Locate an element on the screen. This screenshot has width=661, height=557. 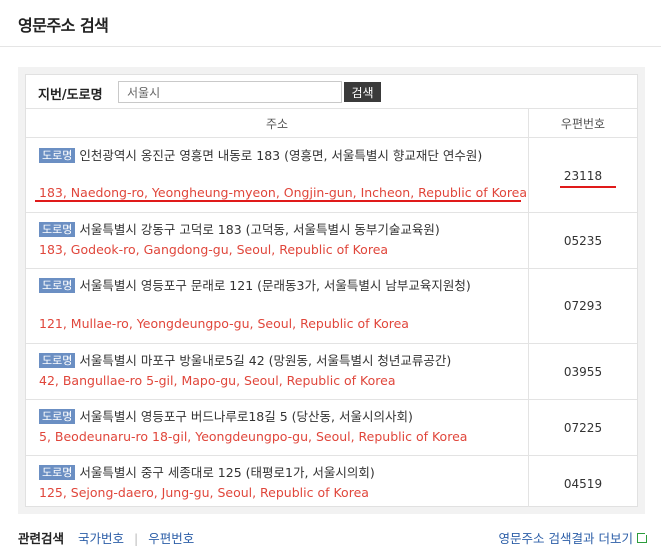
related-search: 관련검색 국가번호 | 우편번호 is located at coordinates (106, 537).